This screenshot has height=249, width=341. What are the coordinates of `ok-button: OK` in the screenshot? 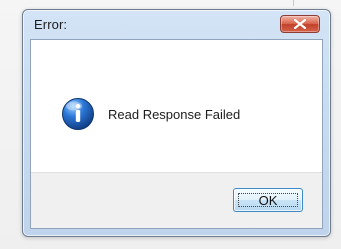 It's located at (268, 200).